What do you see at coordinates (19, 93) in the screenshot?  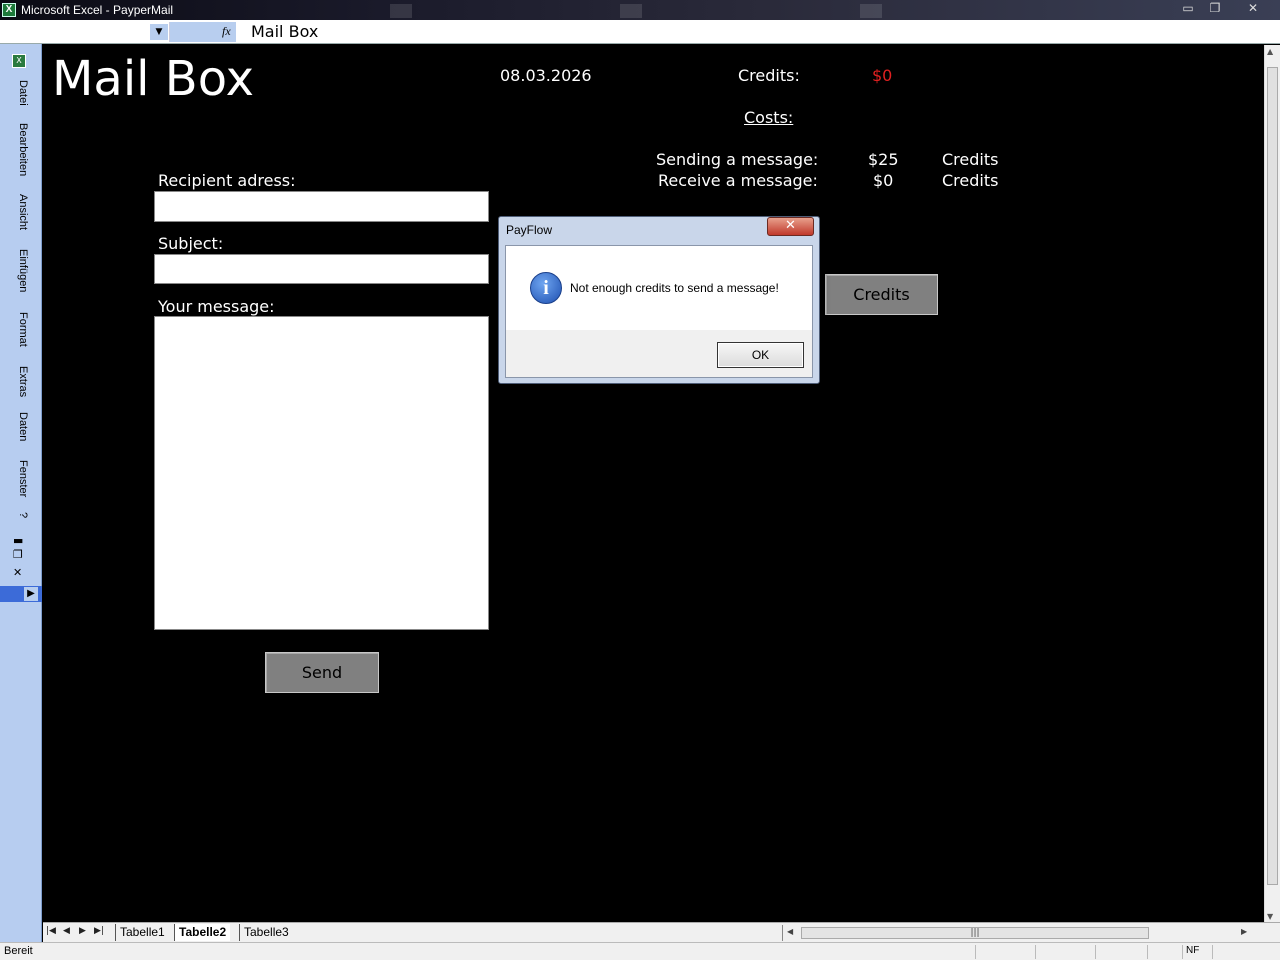 I see `menu-datei: Datei` at bounding box center [19, 93].